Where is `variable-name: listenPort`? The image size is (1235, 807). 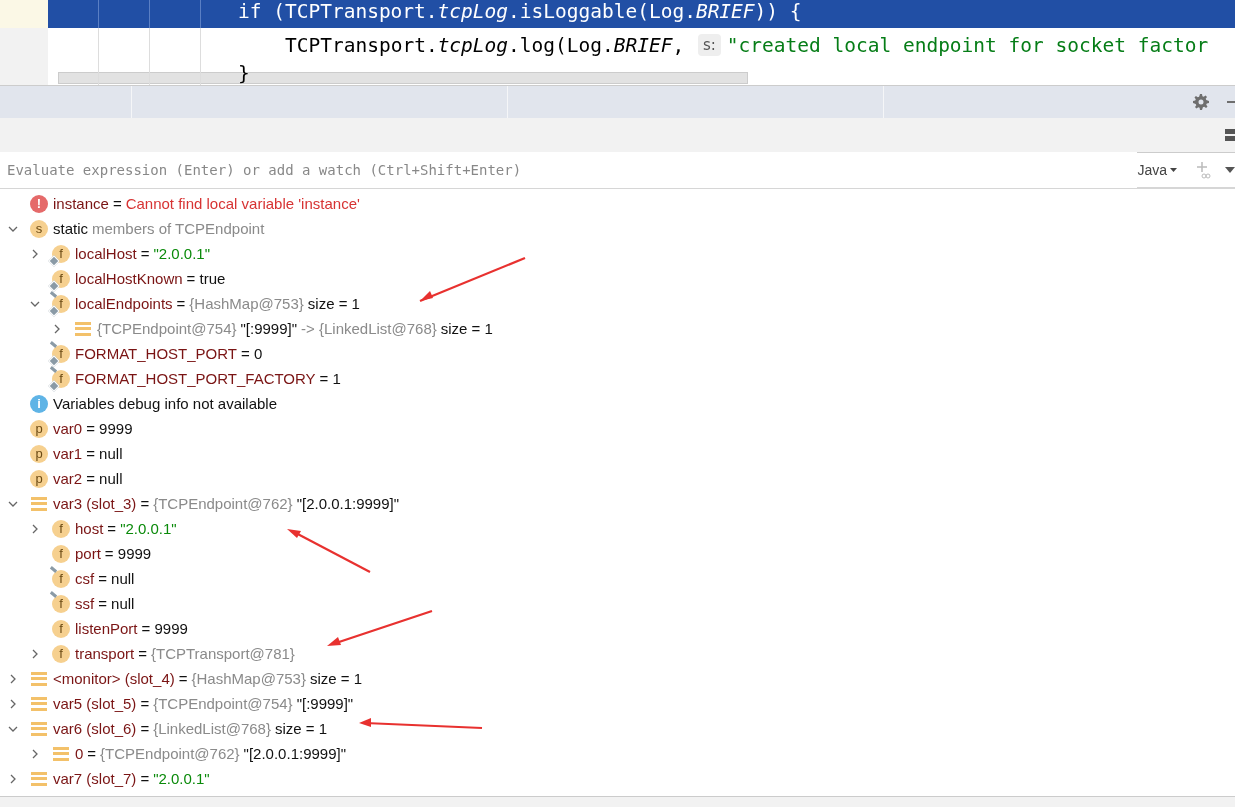
variable-name: listenPort is located at coordinates (106, 628).